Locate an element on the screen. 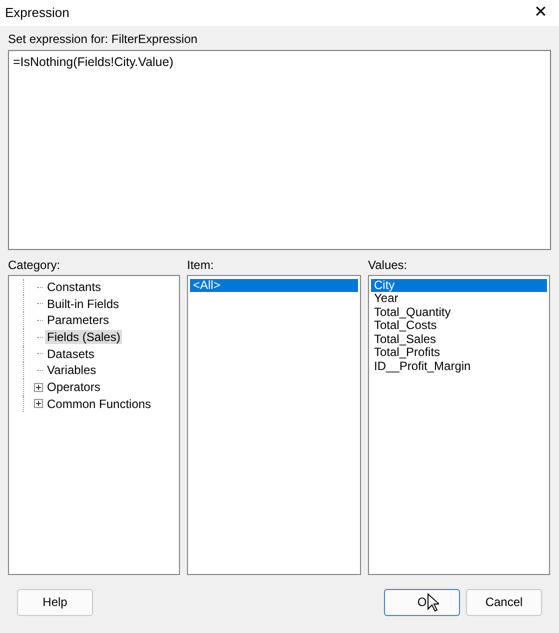 This screenshot has width=559, height=633. tree-item: Parameters is located at coordinates (78, 320).